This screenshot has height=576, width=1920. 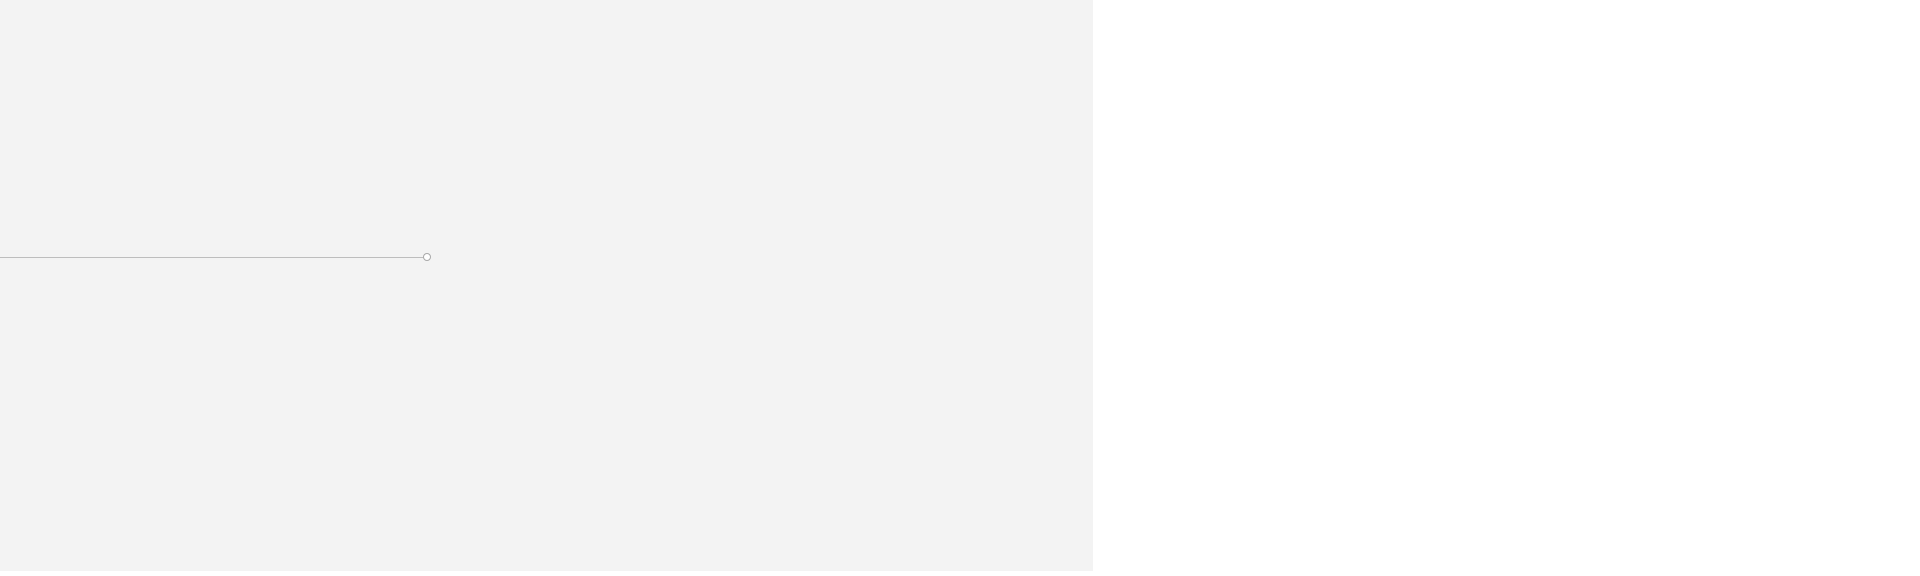 What do you see at coordinates (213, 257) in the screenshot?
I see `slider-track` at bounding box center [213, 257].